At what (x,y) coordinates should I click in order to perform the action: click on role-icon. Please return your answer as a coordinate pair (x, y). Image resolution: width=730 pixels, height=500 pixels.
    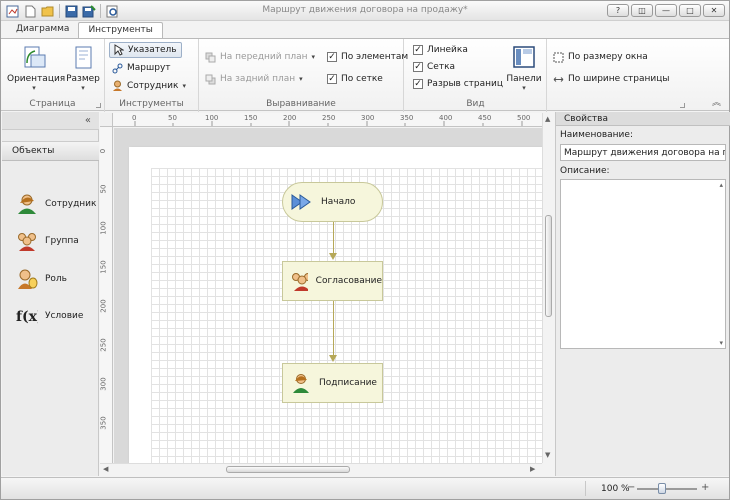
    Looking at the image, I should click on (27, 279).